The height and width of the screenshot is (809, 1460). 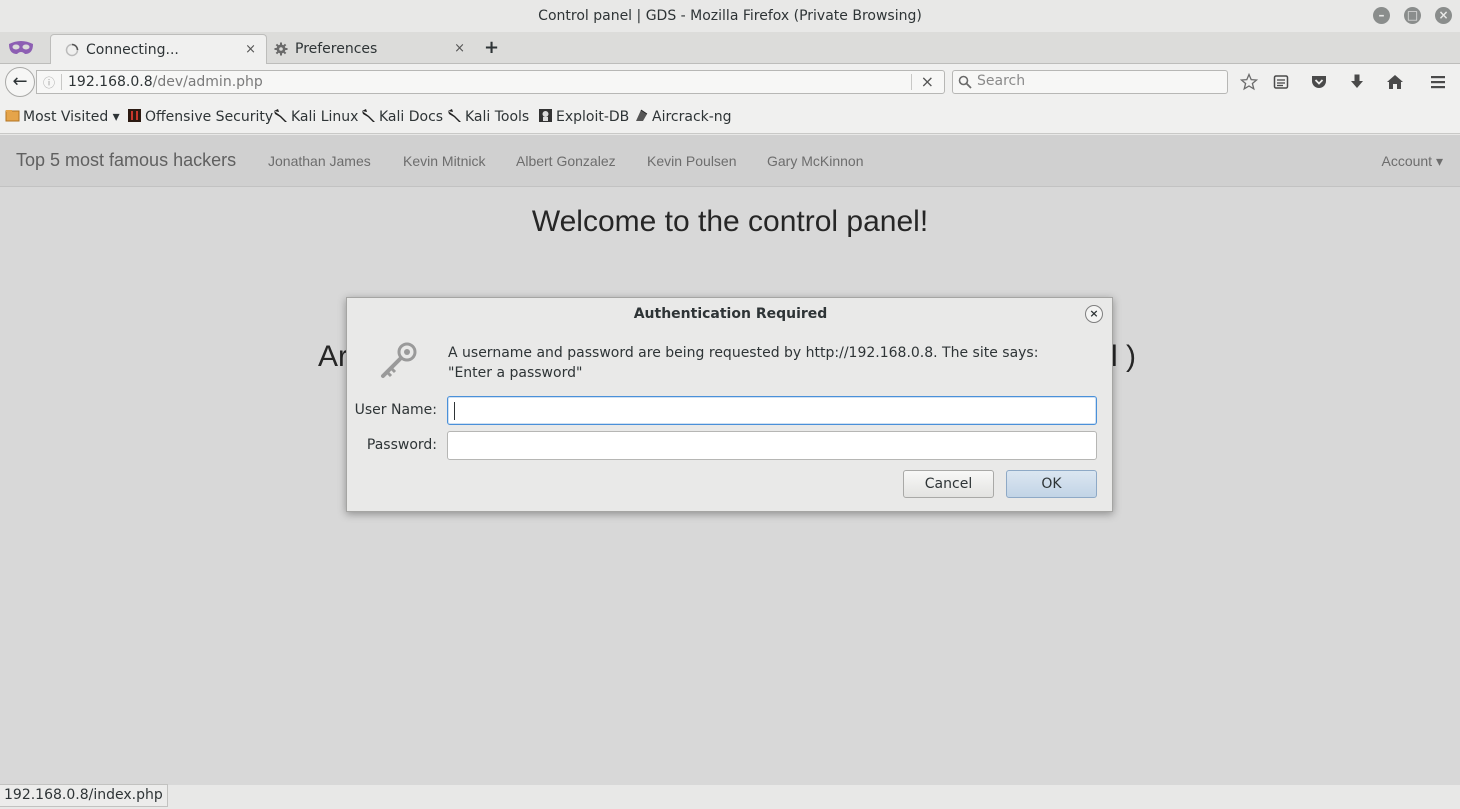 What do you see at coordinates (1381, 15) in the screenshot?
I see `minimize-icon: –` at bounding box center [1381, 15].